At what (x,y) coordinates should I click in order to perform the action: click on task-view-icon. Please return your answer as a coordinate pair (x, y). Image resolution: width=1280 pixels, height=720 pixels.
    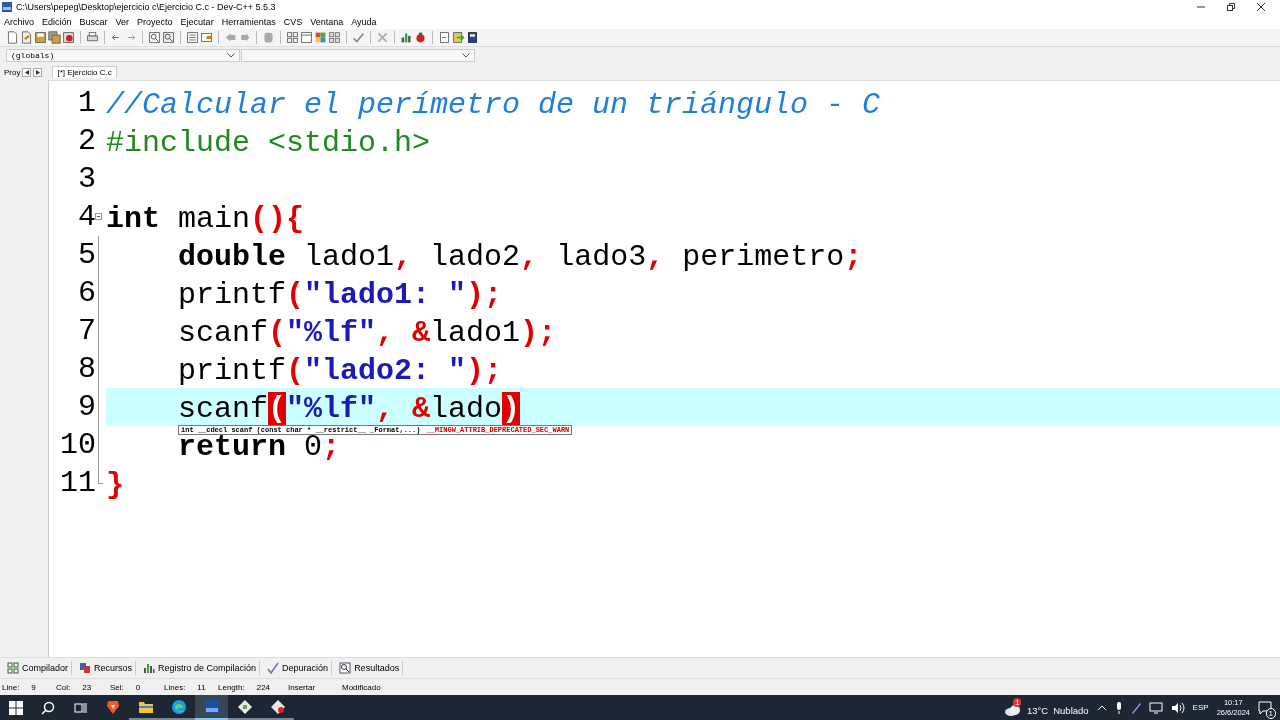
    Looking at the image, I should click on (80, 707).